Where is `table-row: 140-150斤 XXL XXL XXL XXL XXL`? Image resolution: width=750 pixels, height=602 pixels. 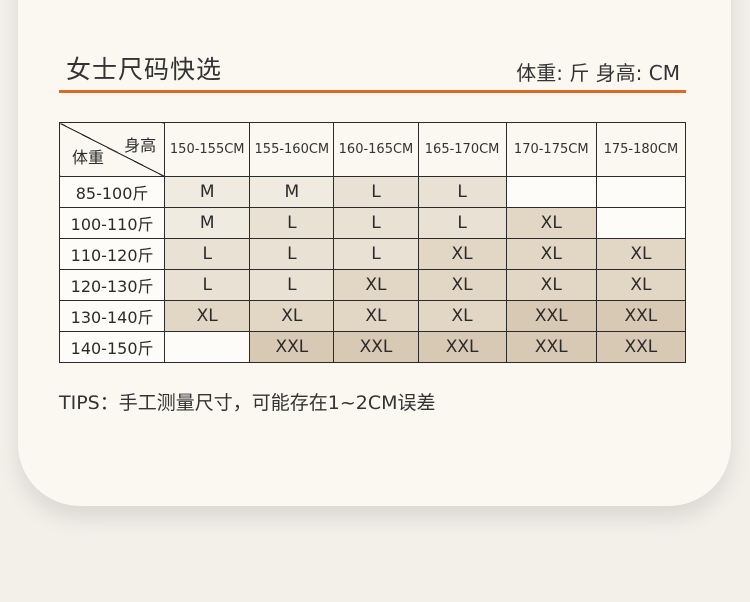
table-row: 140-150斤 XXL XXL XXL XXL XXL is located at coordinates (372, 347).